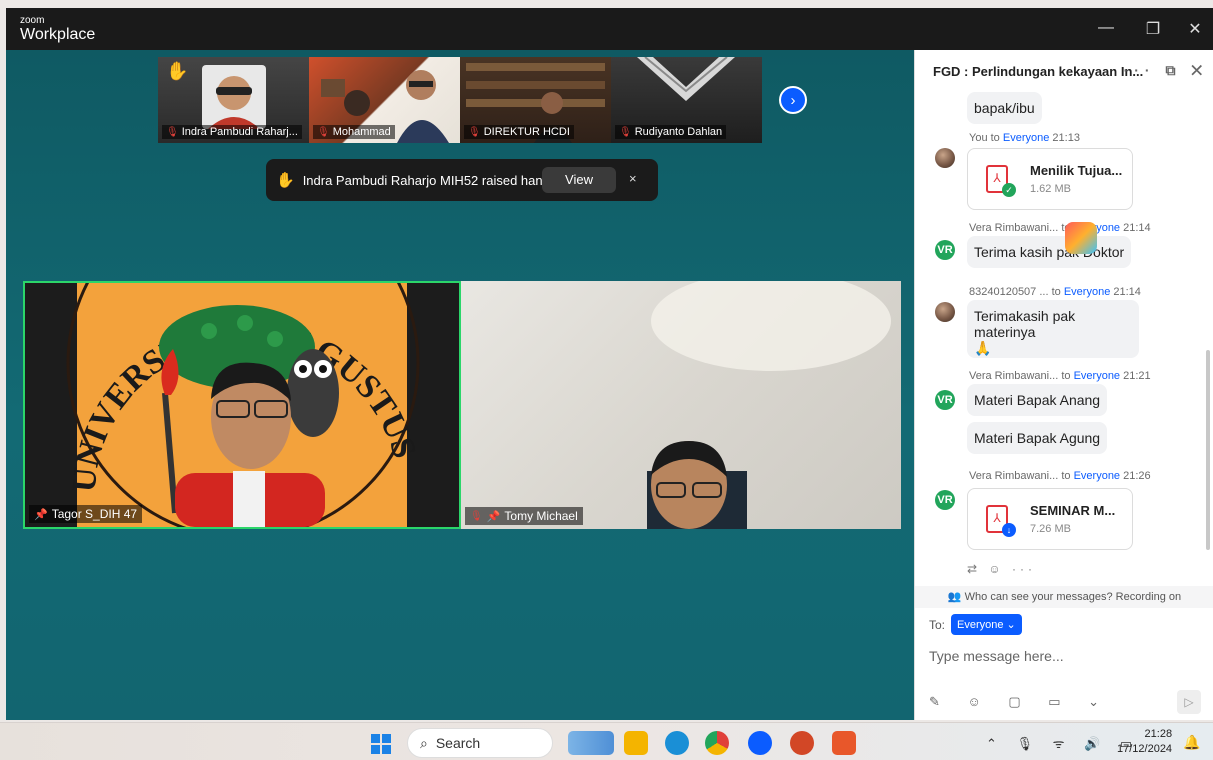 This screenshot has height=760, width=1213. What do you see at coordinates (58, 34) in the screenshot?
I see `workplace-logo-text: Workplace` at bounding box center [58, 34].